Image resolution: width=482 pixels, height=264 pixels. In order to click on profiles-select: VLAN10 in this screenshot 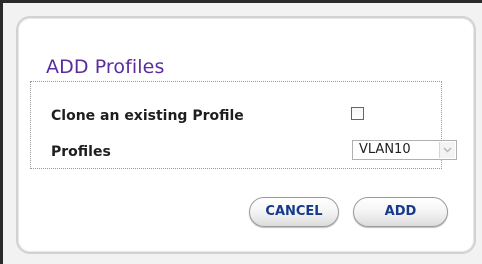, I will do `click(404, 150)`.